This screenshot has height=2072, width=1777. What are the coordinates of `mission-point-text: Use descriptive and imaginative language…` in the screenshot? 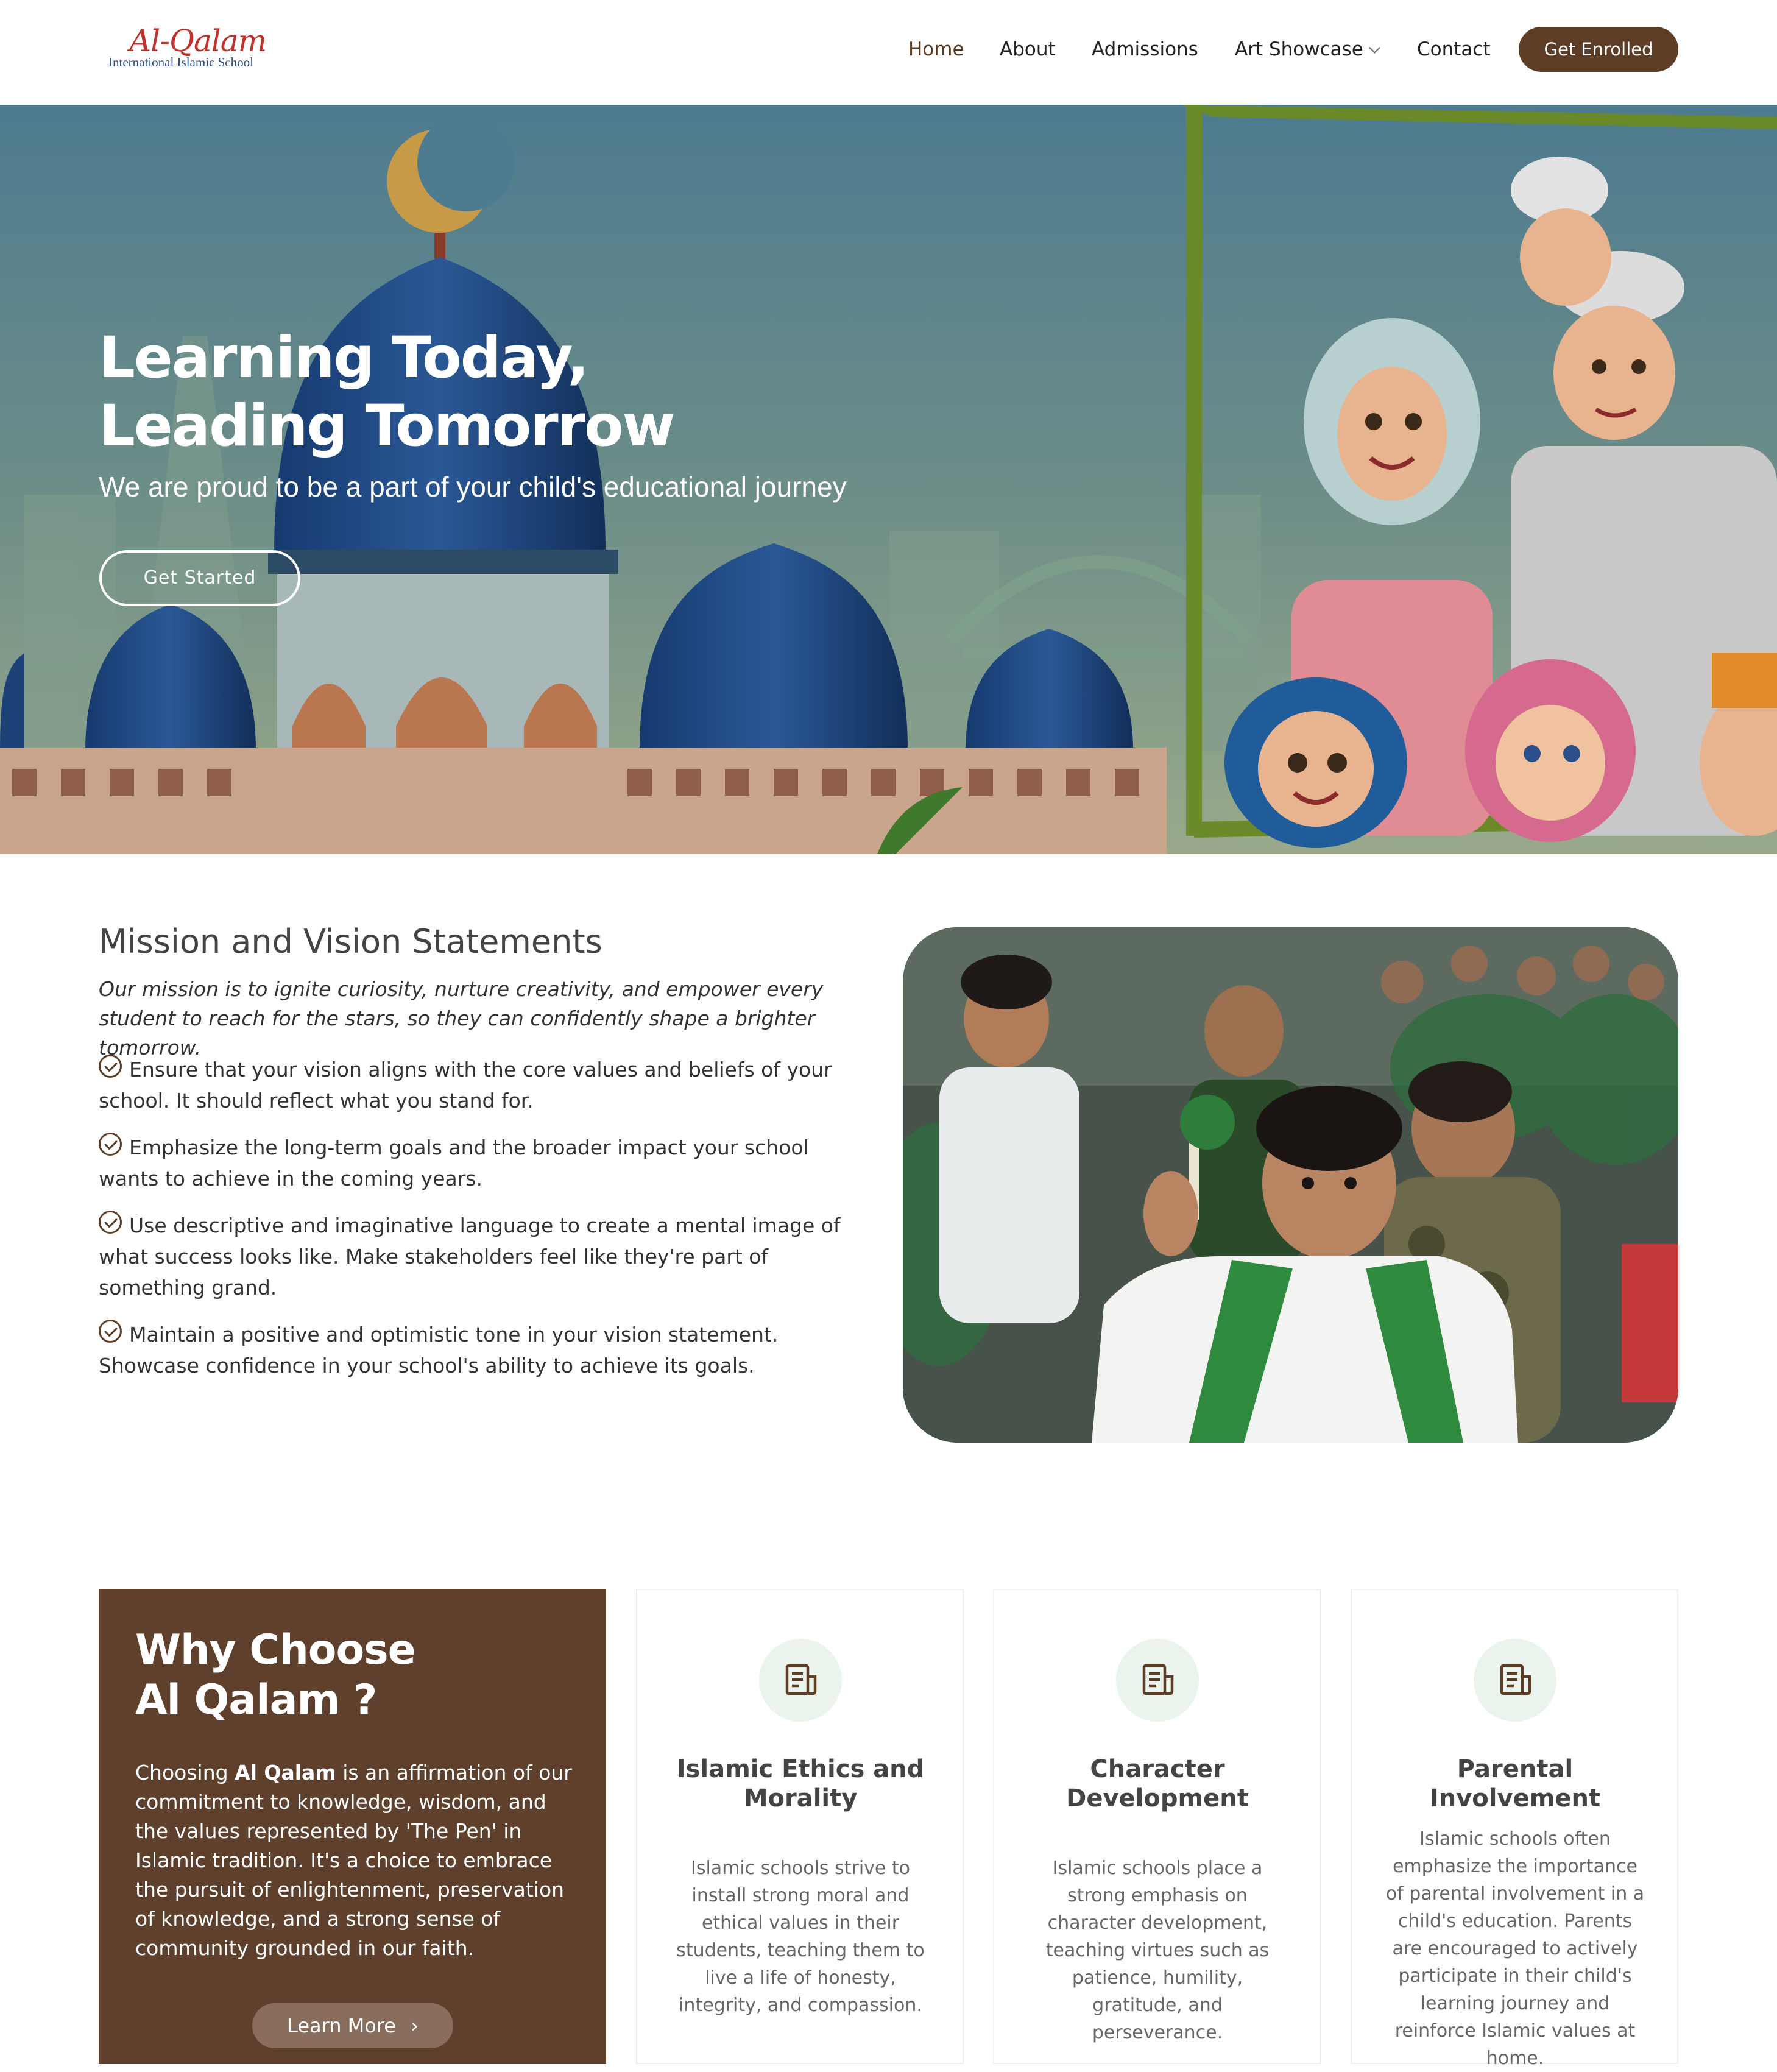 It's located at (470, 1256).